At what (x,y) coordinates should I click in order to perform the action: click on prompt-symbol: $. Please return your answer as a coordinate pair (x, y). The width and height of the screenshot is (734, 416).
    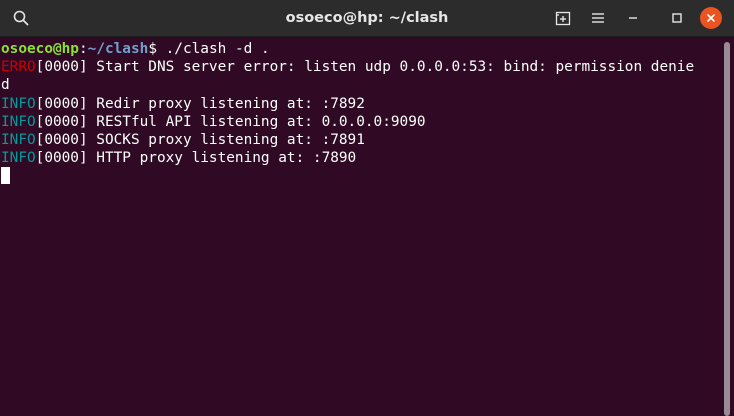
    Looking at the image, I should click on (152, 49).